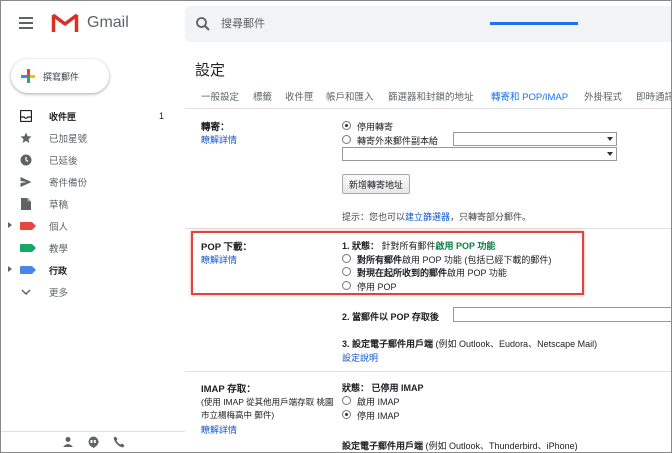 This screenshot has height=453, width=672. I want to click on tab-chat: 即時通訊, so click(653, 96).